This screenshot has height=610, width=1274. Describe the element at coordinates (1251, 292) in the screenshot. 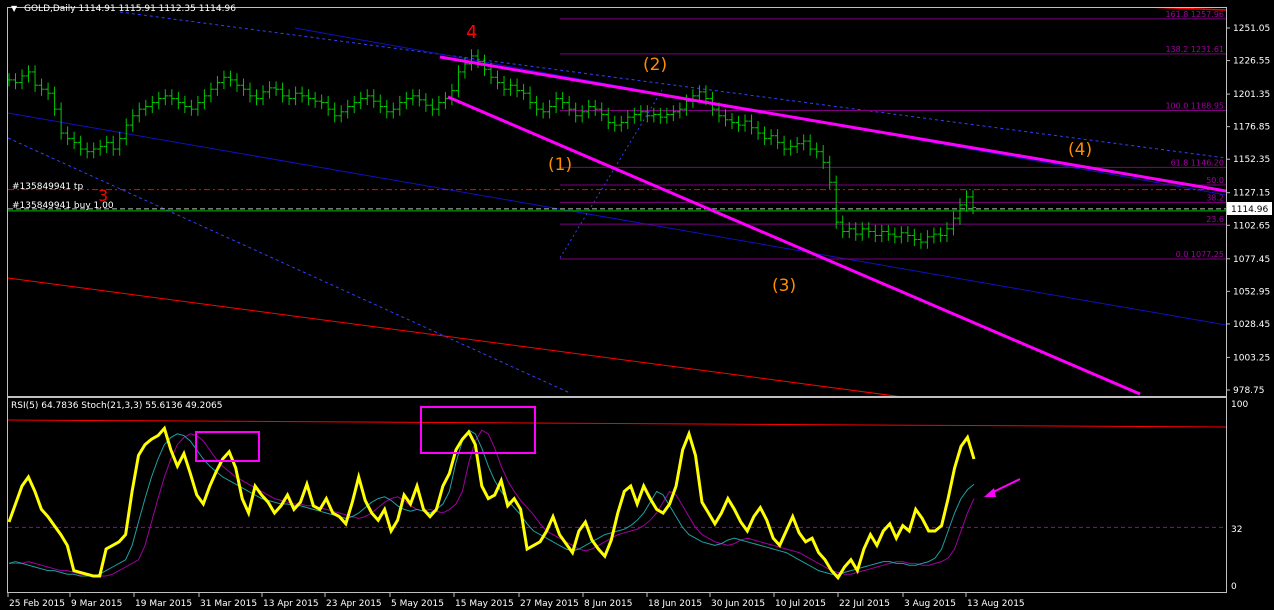

I see `price-axis-label: 1052.95` at that location.